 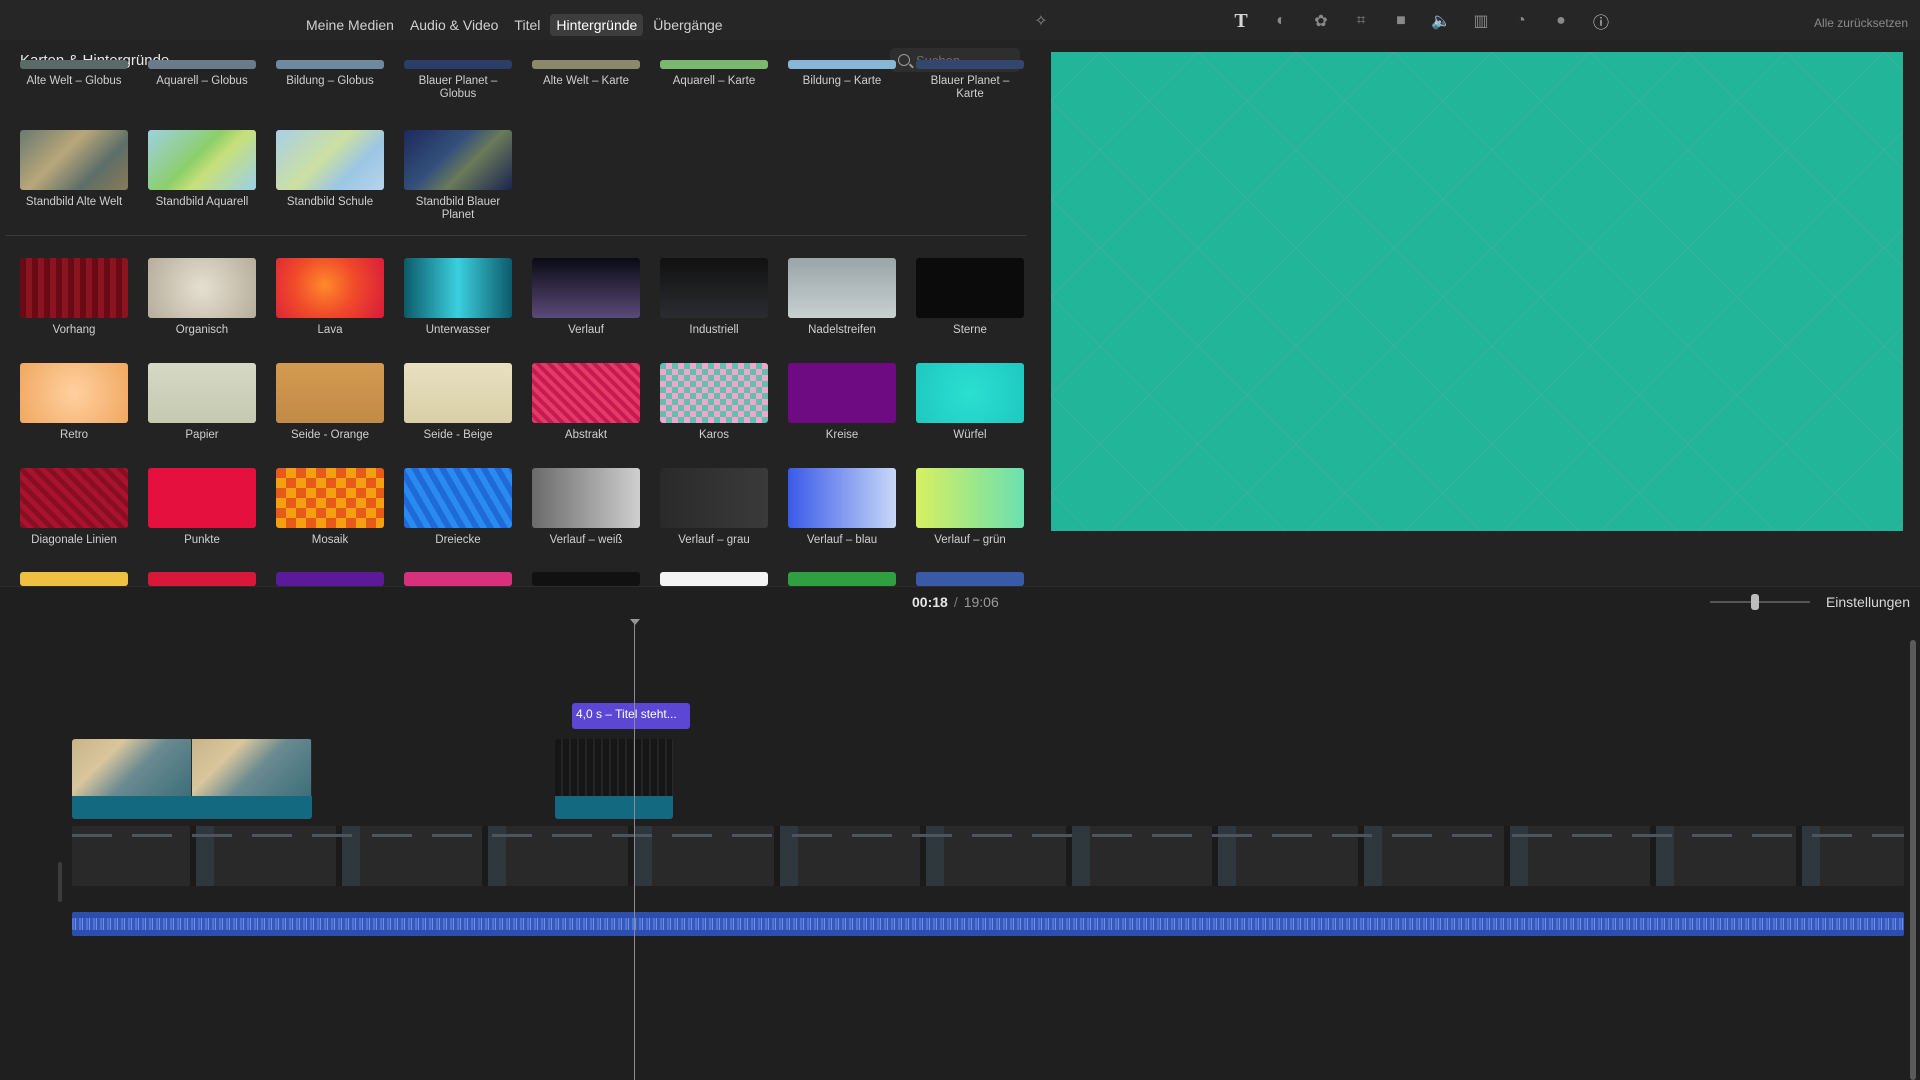 I want to click on tile-label: Standbild Blauer Planet, so click(x=458, y=208).